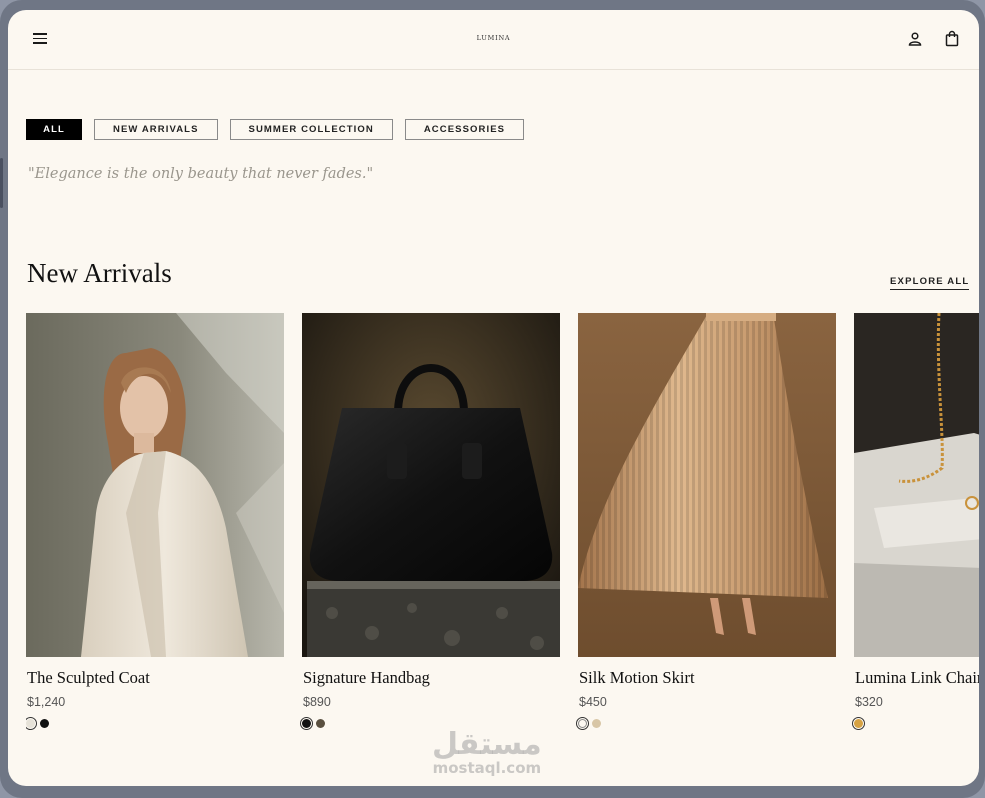 The width and height of the screenshot is (985, 798). I want to click on product-price: $450, so click(593, 702).